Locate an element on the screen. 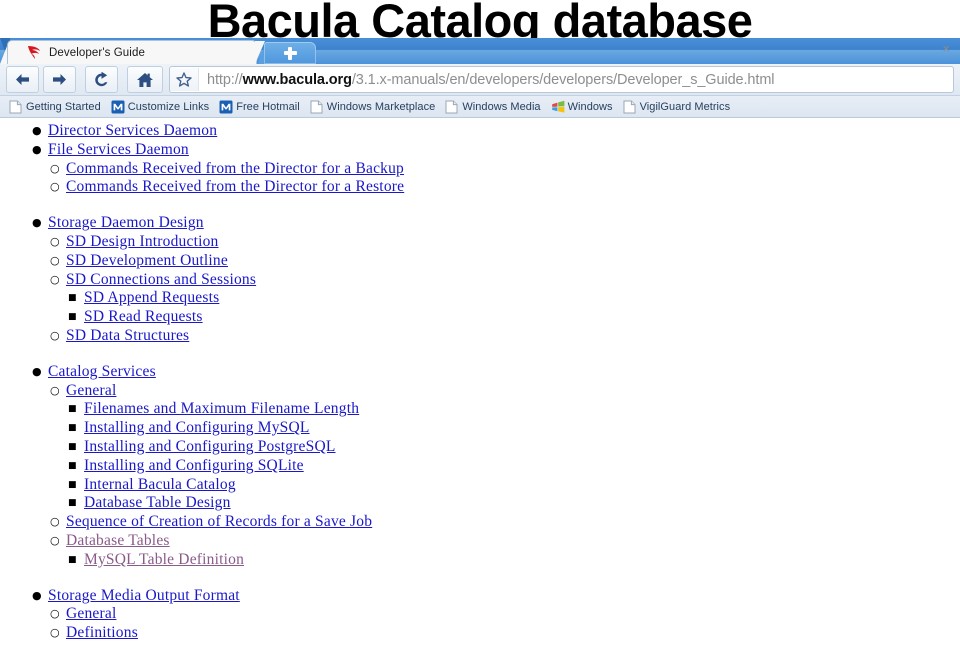 The width and height of the screenshot is (960, 648). bookmark-star-icon is located at coordinates (184, 79).